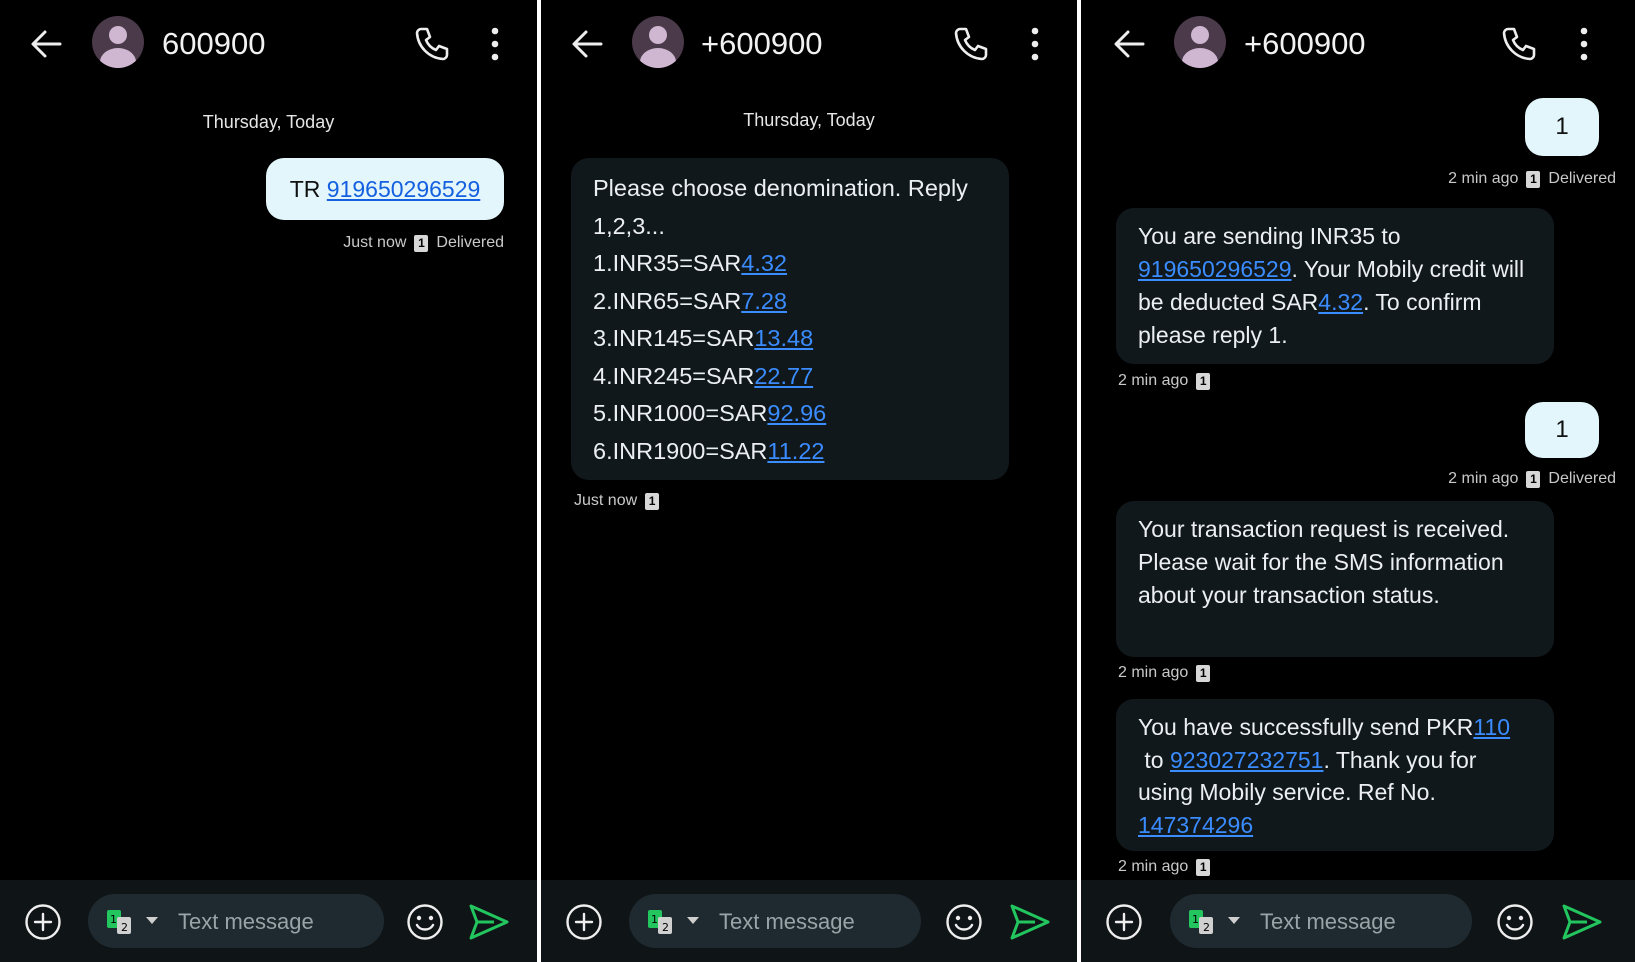 This screenshot has width=1635, height=962. Describe the element at coordinates (709, 450) in the screenshot. I see `denomination-option: 6.INR1900=SAR11.22` at that location.